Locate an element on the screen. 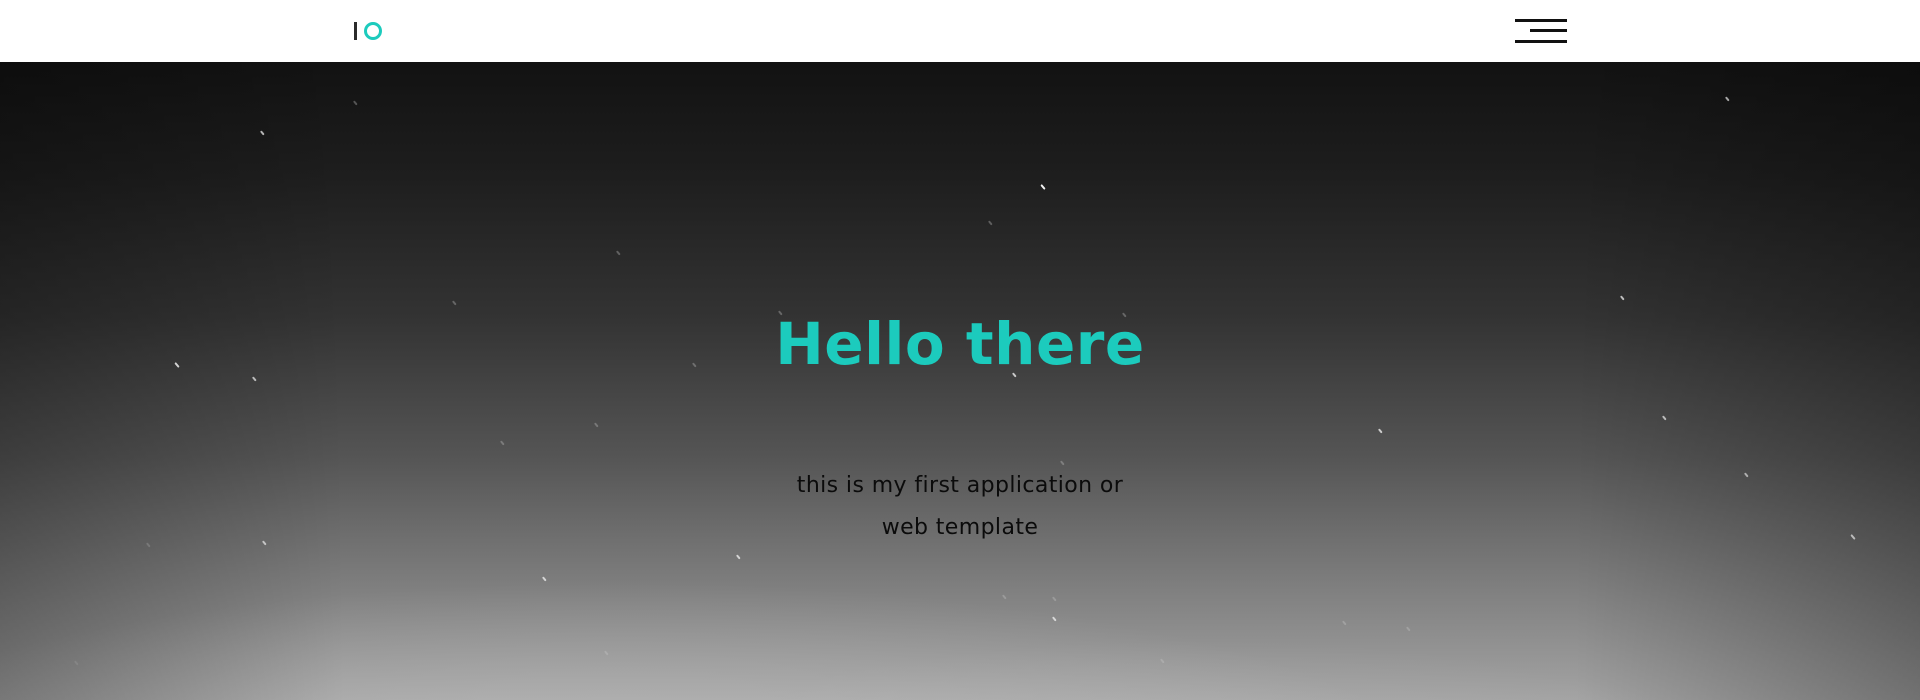  menu-line-bottom is located at coordinates (1541, 41).